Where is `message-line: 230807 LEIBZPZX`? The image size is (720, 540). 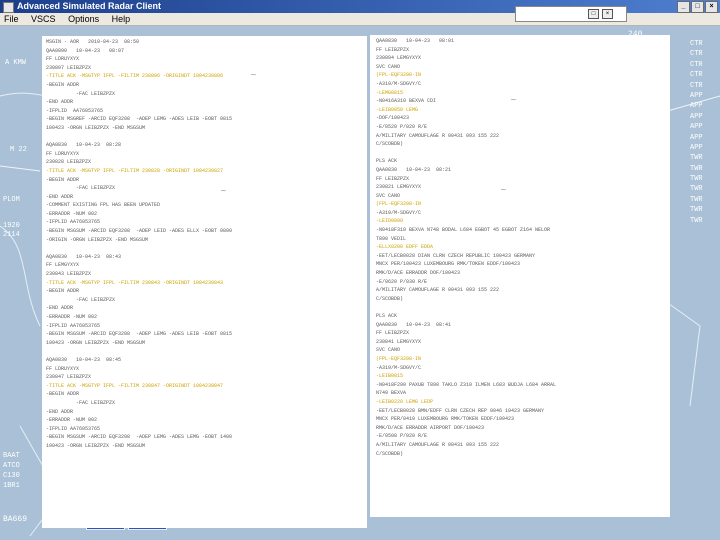 message-line: 230807 LEIBZPZX is located at coordinates (69, 67).